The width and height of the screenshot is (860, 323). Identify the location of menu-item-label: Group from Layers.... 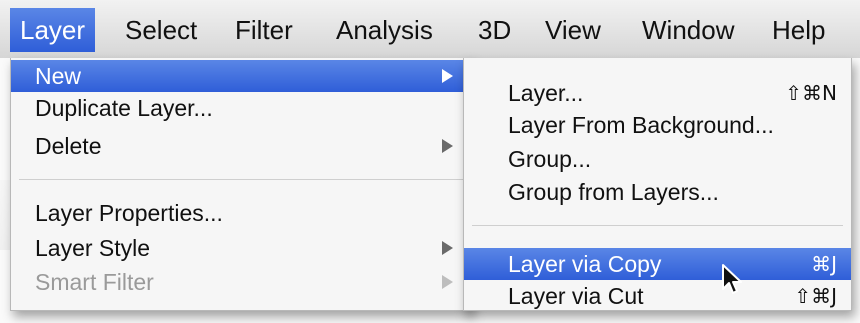
(613, 192).